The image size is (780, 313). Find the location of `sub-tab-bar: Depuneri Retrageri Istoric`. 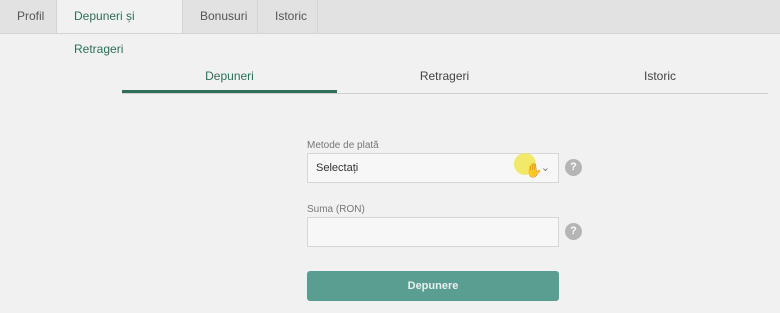

sub-tab-bar: Depuneri Retrageri Istoric is located at coordinates (445, 77).